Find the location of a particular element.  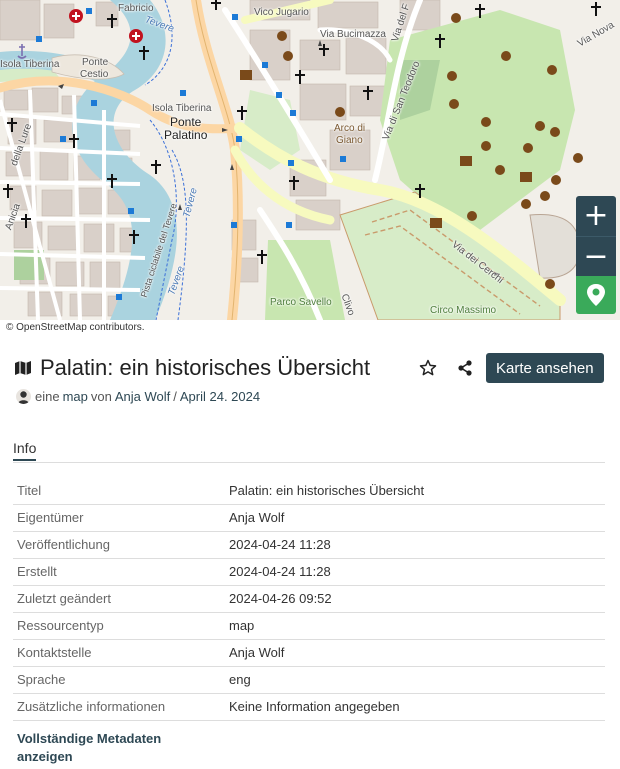

osm-link: OpenStreetMap is located at coordinates (51, 327).